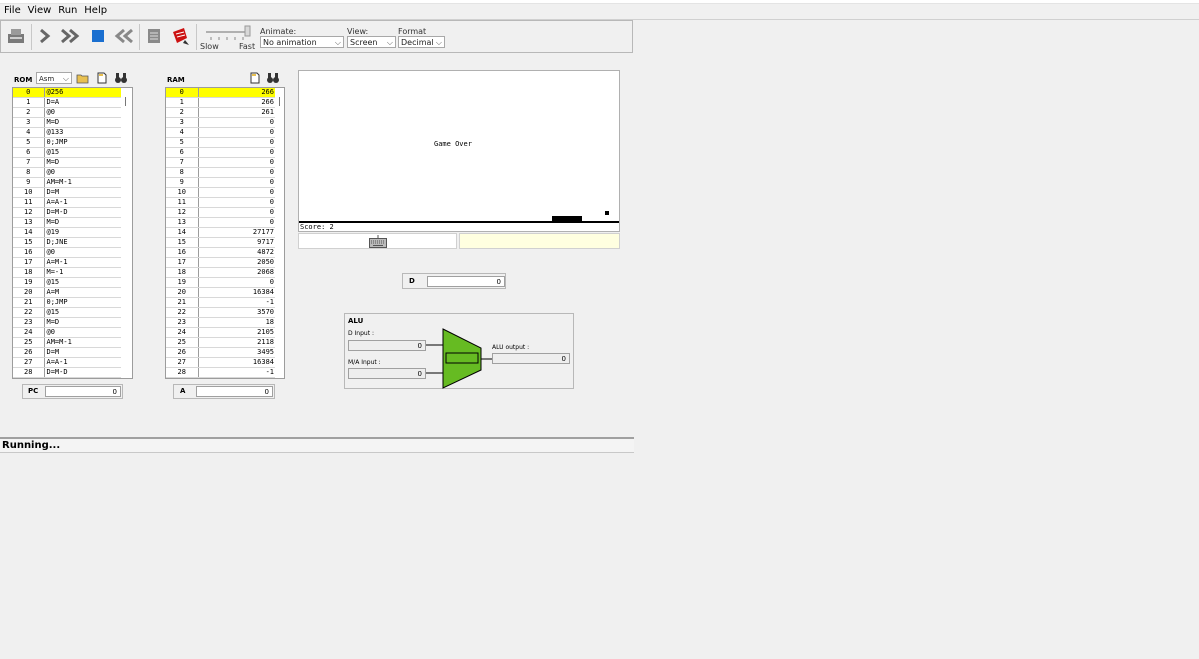  Describe the element at coordinates (237, 312) in the screenshot. I see `ram-value: 3570` at that location.